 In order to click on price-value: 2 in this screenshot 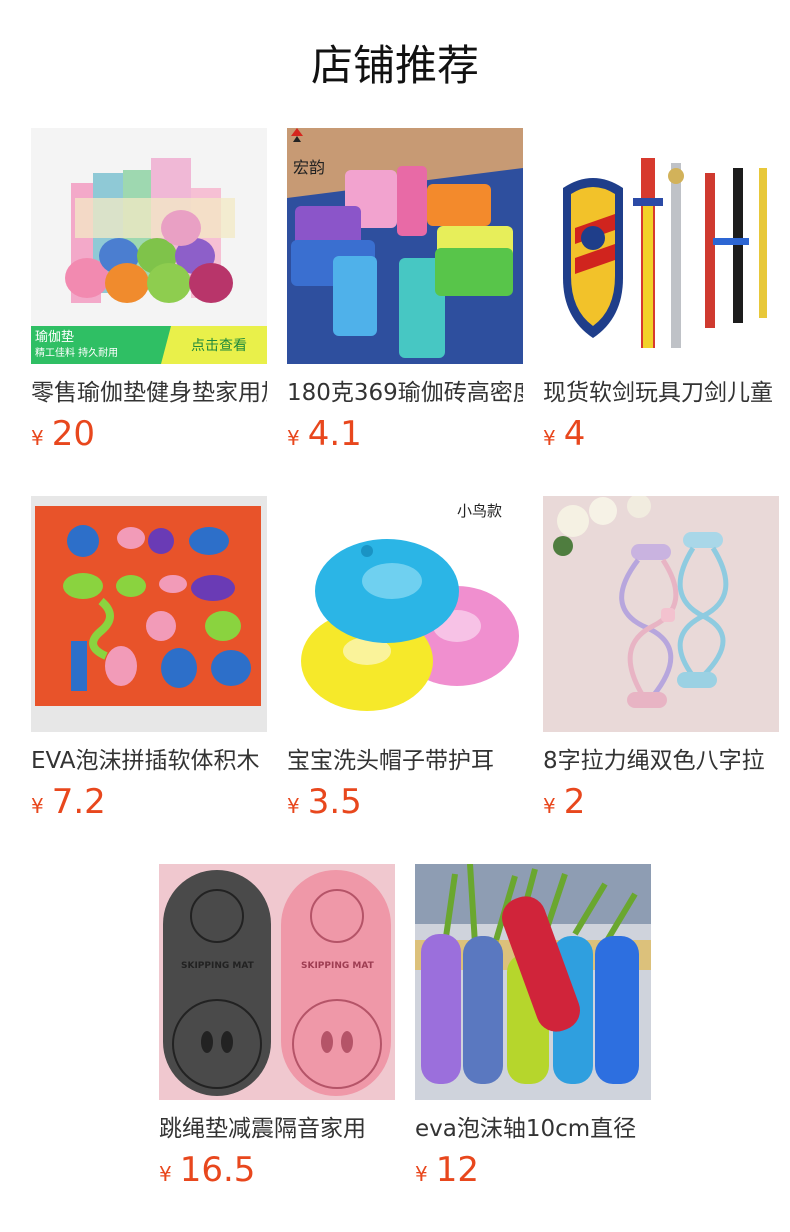, I will do `click(574, 802)`.